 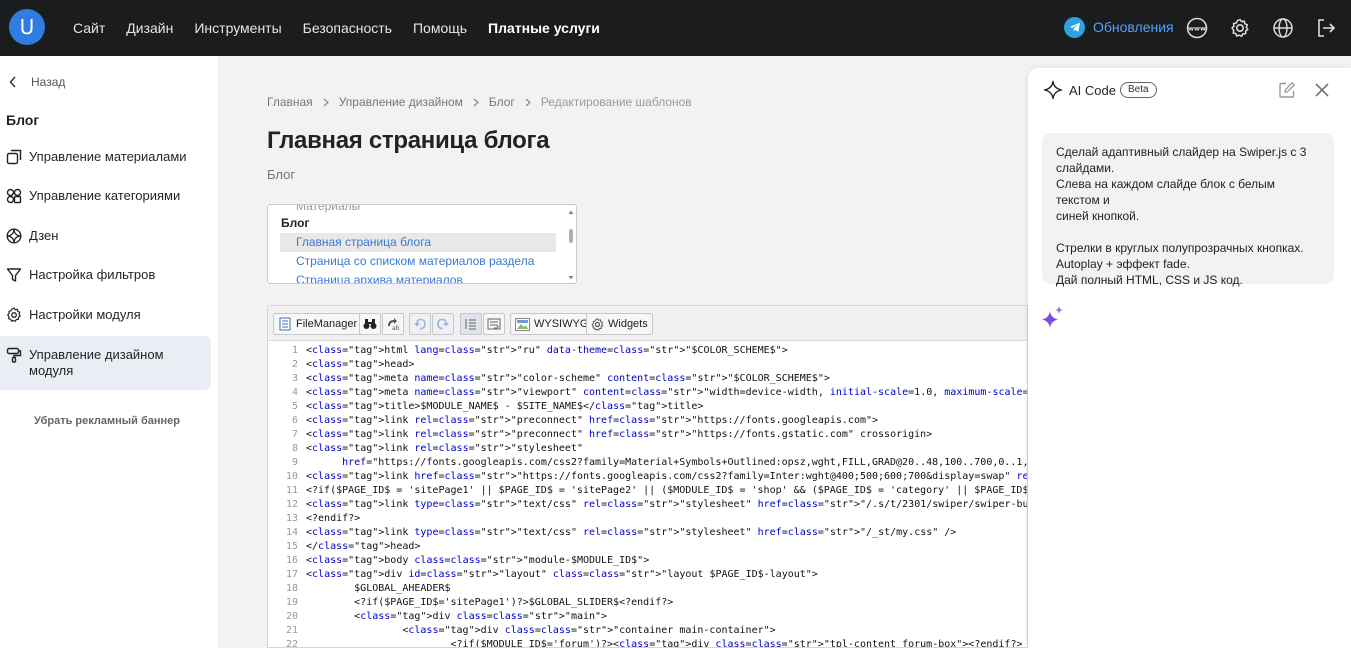 I want to click on sparkle-icon, so click(x=1053, y=90).